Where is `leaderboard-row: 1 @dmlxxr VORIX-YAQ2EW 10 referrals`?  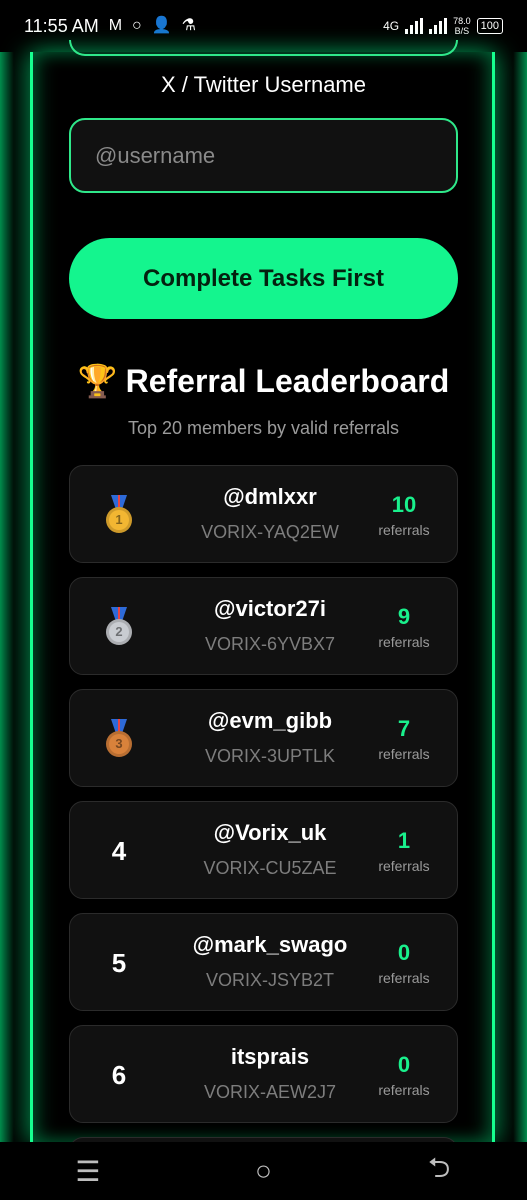
leaderboard-row: 1 @dmlxxr VORIX-YAQ2EW 10 referrals is located at coordinates (263, 514).